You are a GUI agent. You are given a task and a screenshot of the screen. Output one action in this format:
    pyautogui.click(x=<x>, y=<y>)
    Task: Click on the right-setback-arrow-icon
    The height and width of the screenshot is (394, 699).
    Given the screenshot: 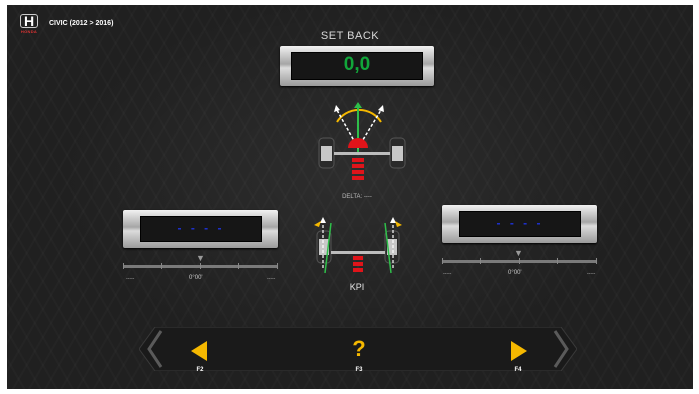 What is the action you would take?
    pyautogui.click(x=381, y=108)
    